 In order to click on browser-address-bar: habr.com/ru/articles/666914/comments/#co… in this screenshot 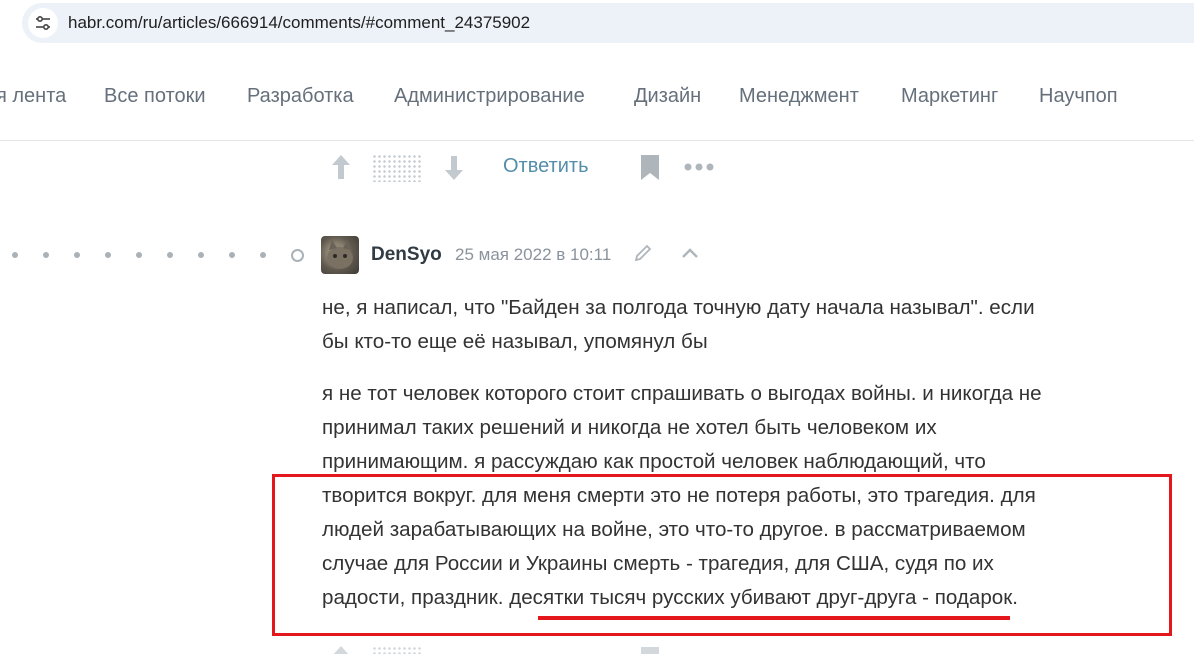, I will do `click(597, 25)`.